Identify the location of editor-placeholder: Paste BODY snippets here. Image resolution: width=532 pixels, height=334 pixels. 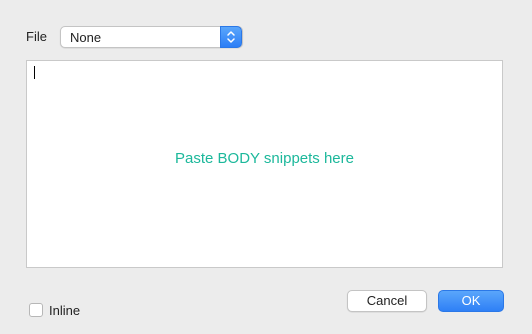
(264, 158).